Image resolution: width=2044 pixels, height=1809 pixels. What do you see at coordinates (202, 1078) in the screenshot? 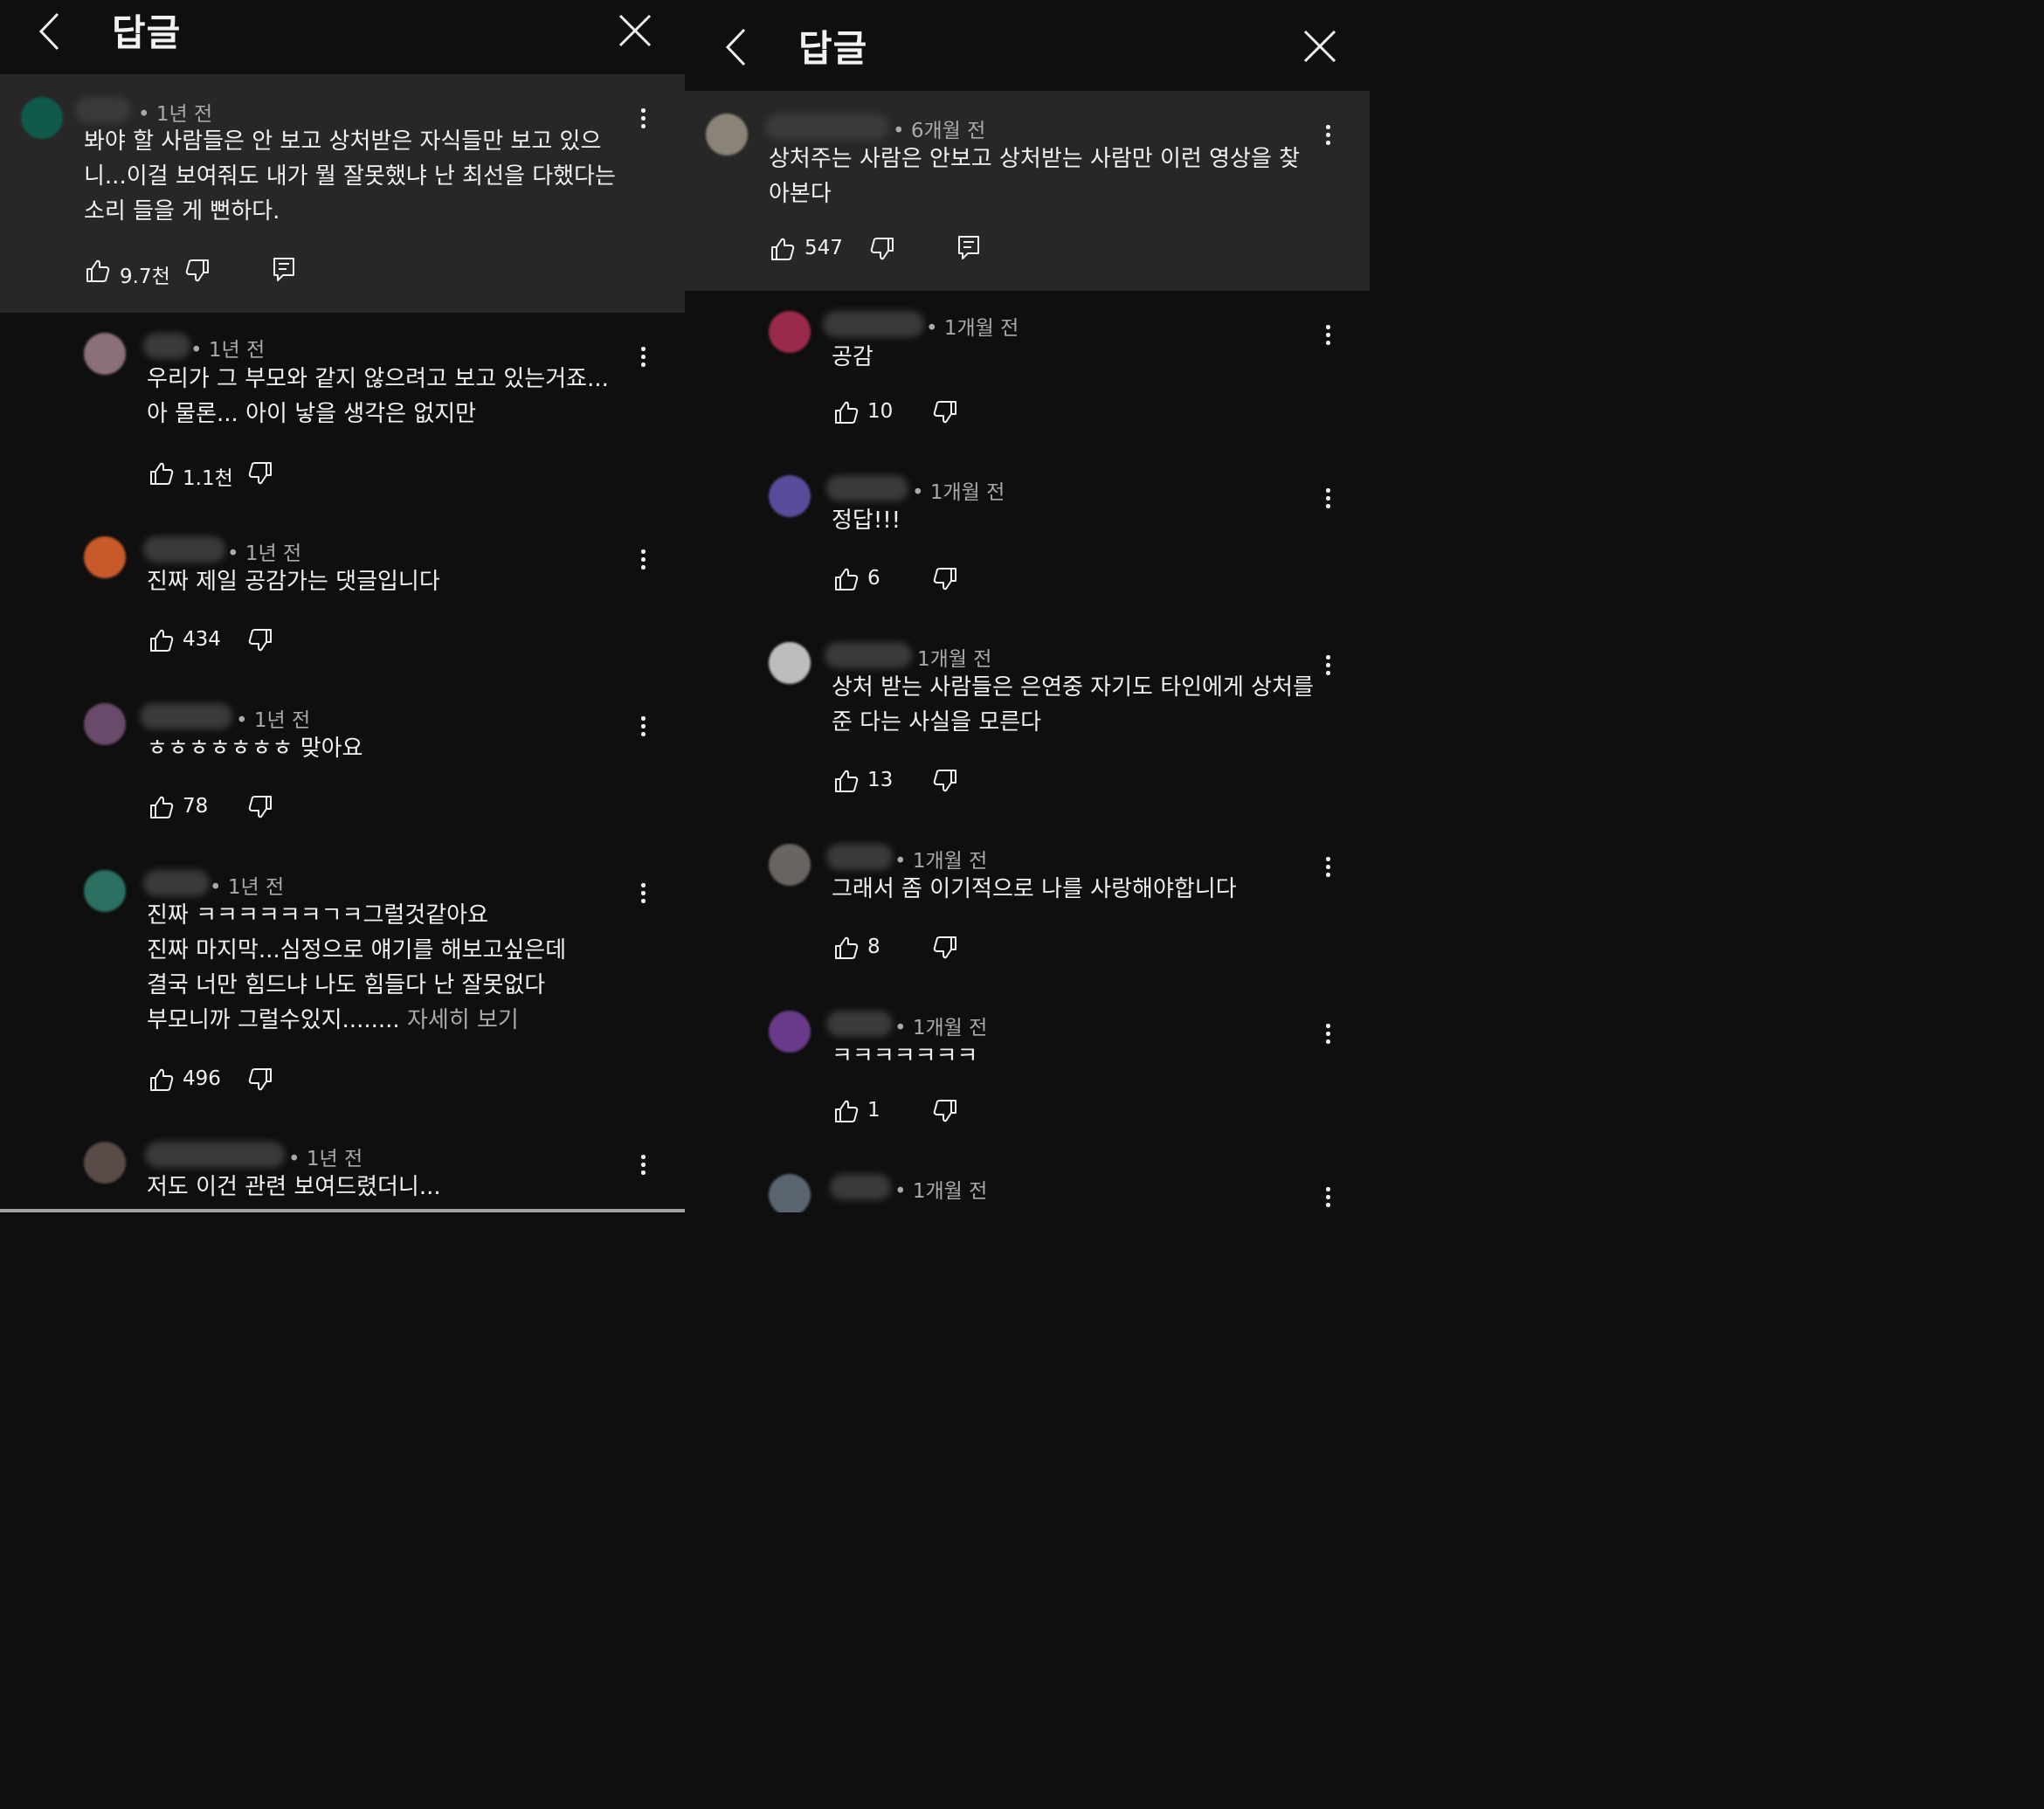
I see `like-count: 496` at bounding box center [202, 1078].